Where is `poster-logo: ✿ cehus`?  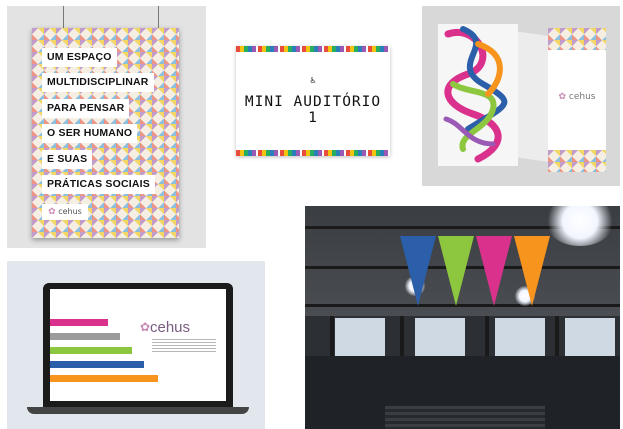
poster-logo: ✿ cehus is located at coordinates (65, 212).